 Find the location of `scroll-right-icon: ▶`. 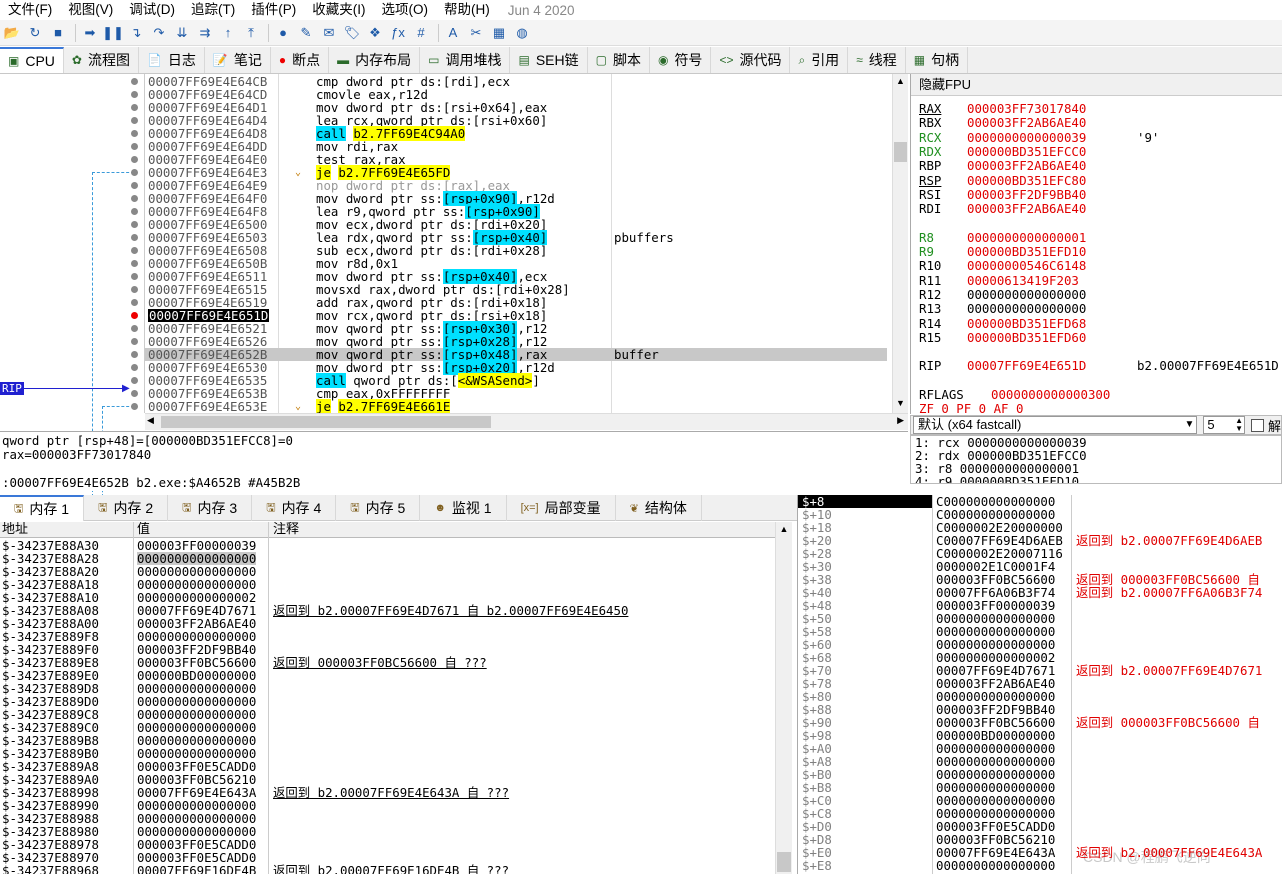

scroll-right-icon: ▶ is located at coordinates (900, 420).